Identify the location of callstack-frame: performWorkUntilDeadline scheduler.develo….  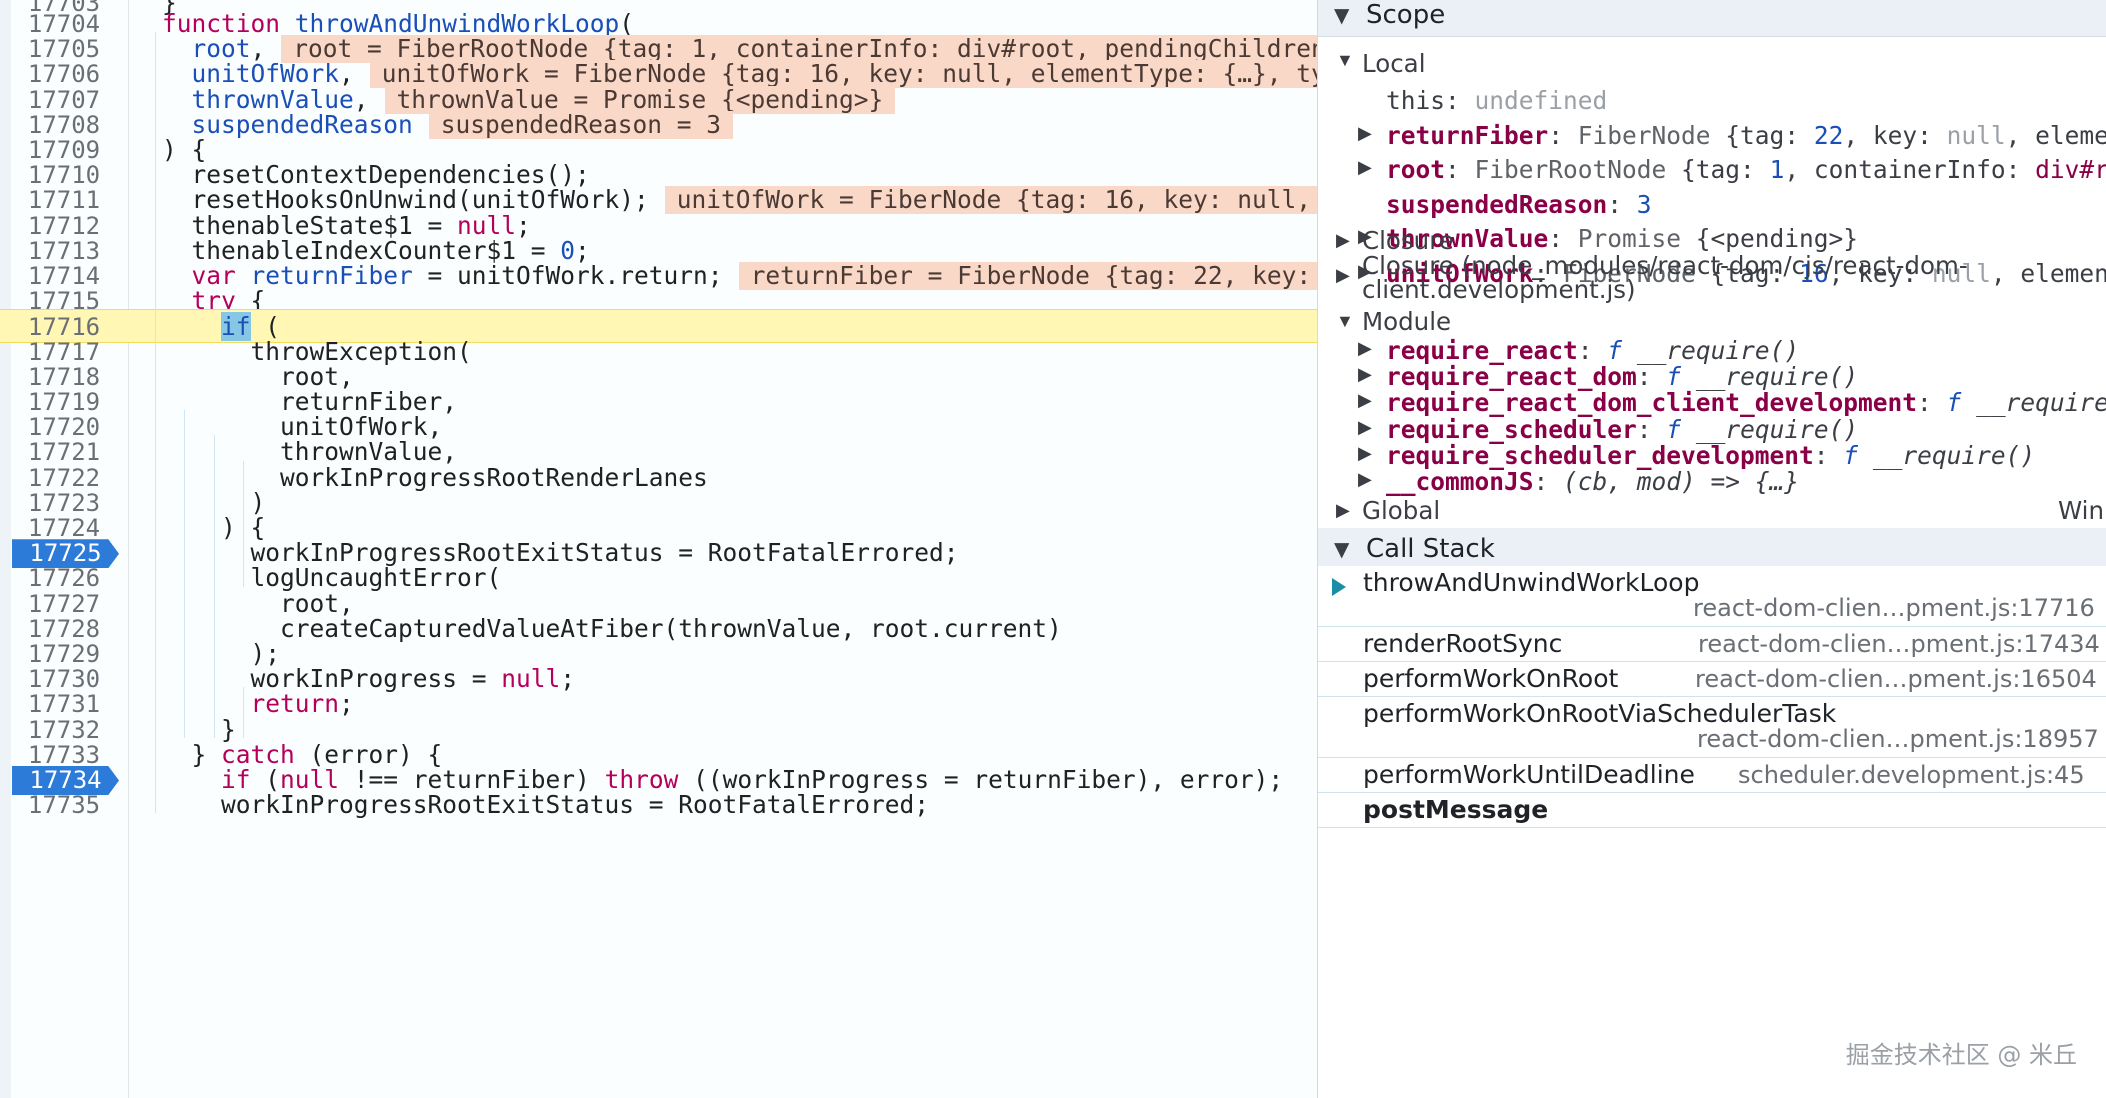
(1712, 775).